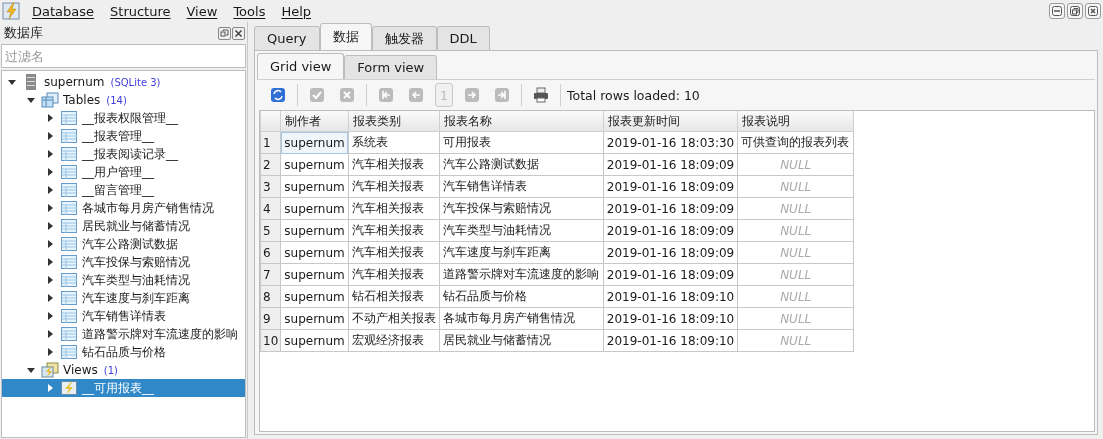  Describe the element at coordinates (296, 11) in the screenshot. I see `menu-item: Help` at that location.